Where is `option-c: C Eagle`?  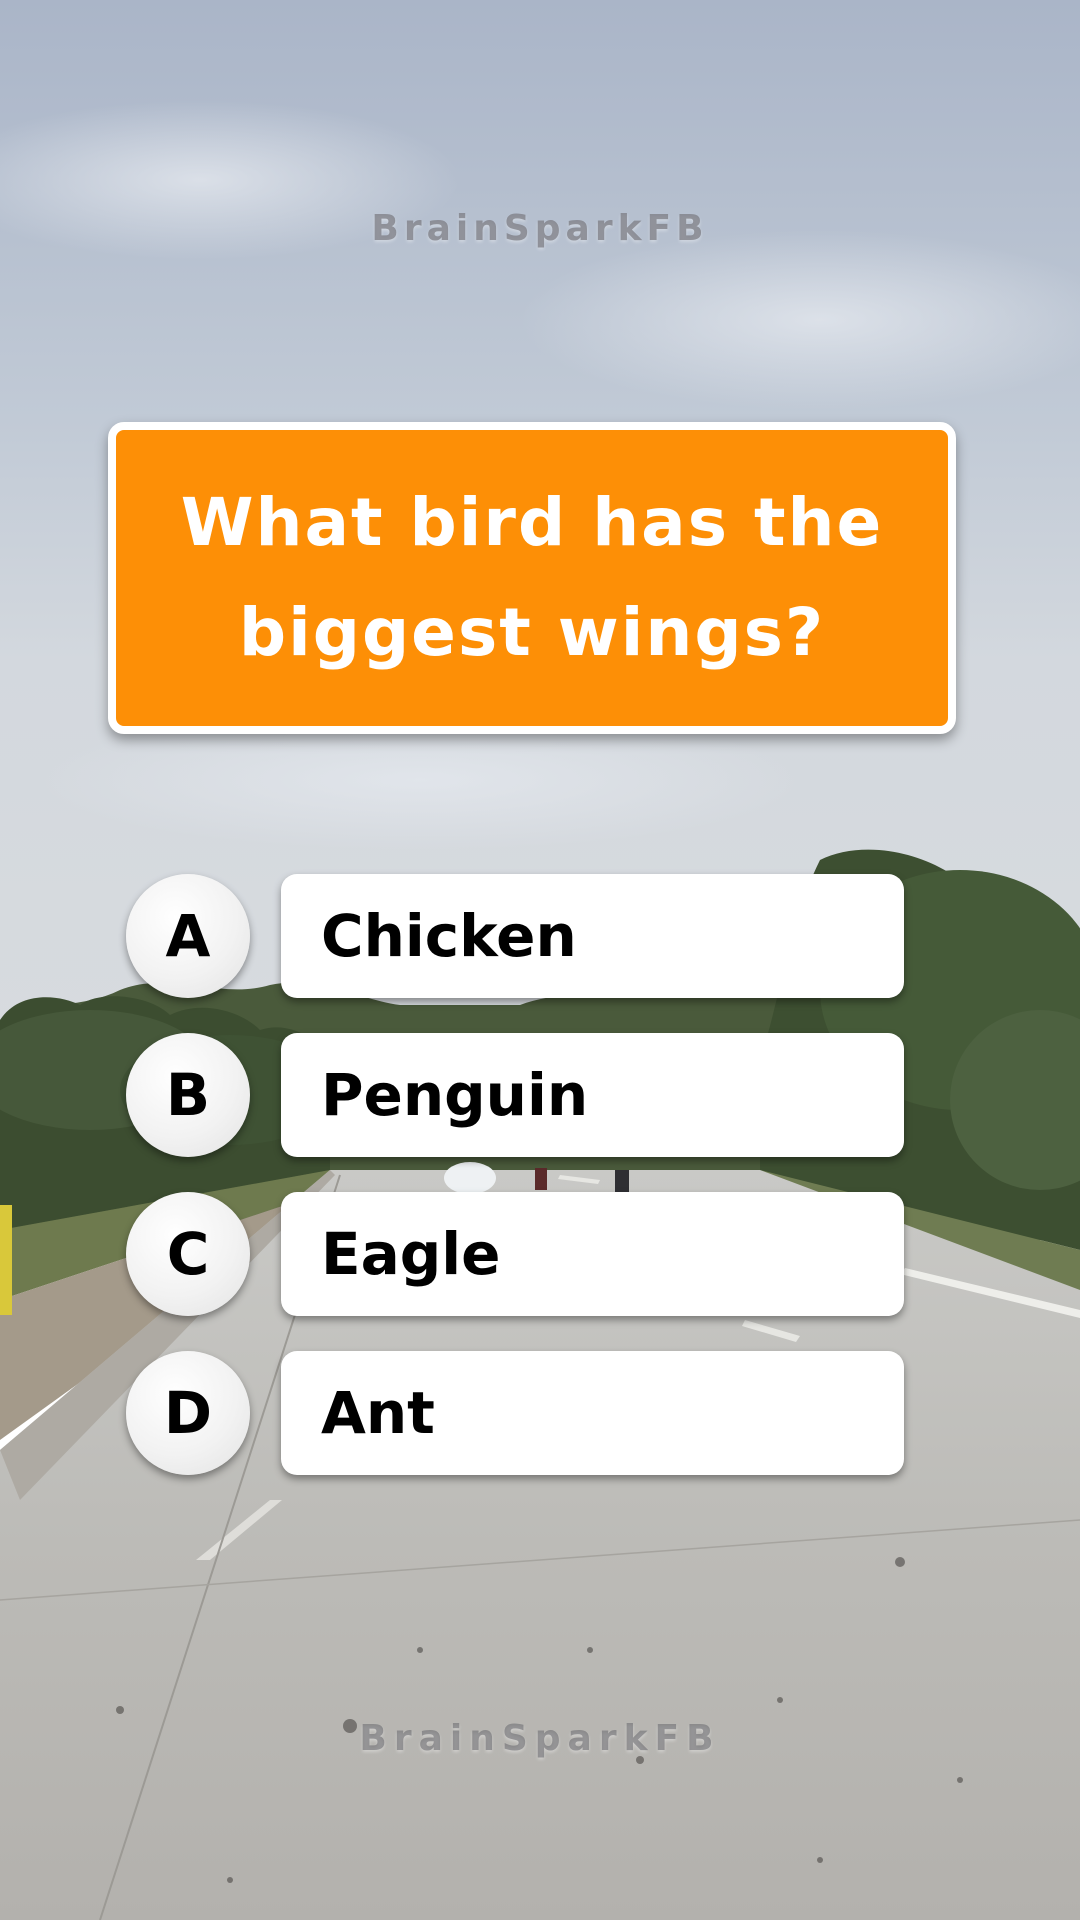
option-c: C Eagle is located at coordinates (515, 1255).